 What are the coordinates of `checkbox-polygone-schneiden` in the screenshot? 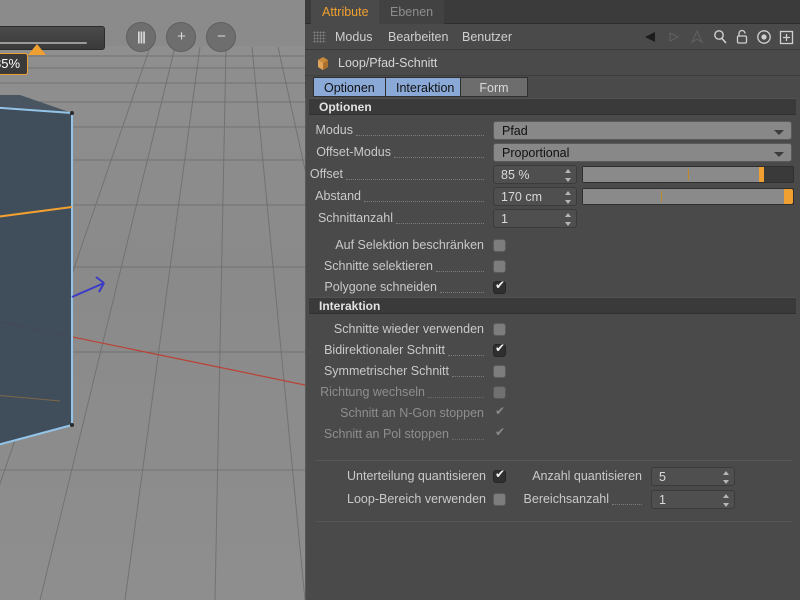 It's located at (499, 286).